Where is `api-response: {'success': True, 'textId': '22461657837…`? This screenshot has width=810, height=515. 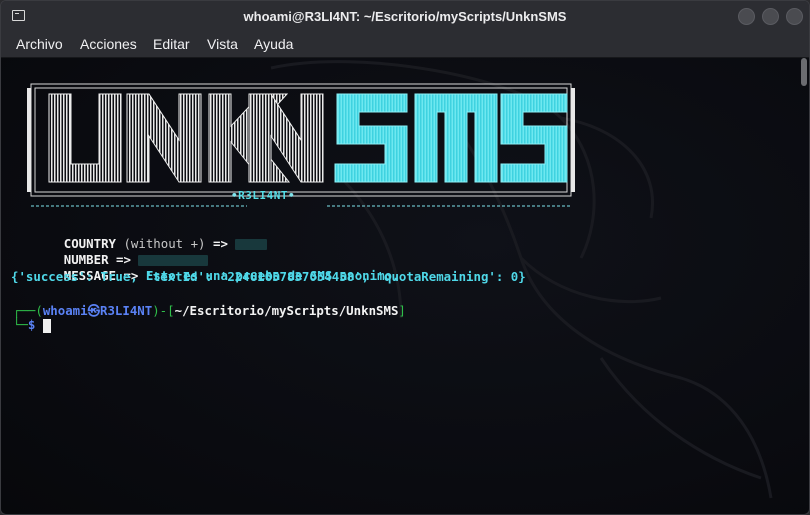 api-response: {'success': True, 'textId': '22461657837… is located at coordinates (268, 276).